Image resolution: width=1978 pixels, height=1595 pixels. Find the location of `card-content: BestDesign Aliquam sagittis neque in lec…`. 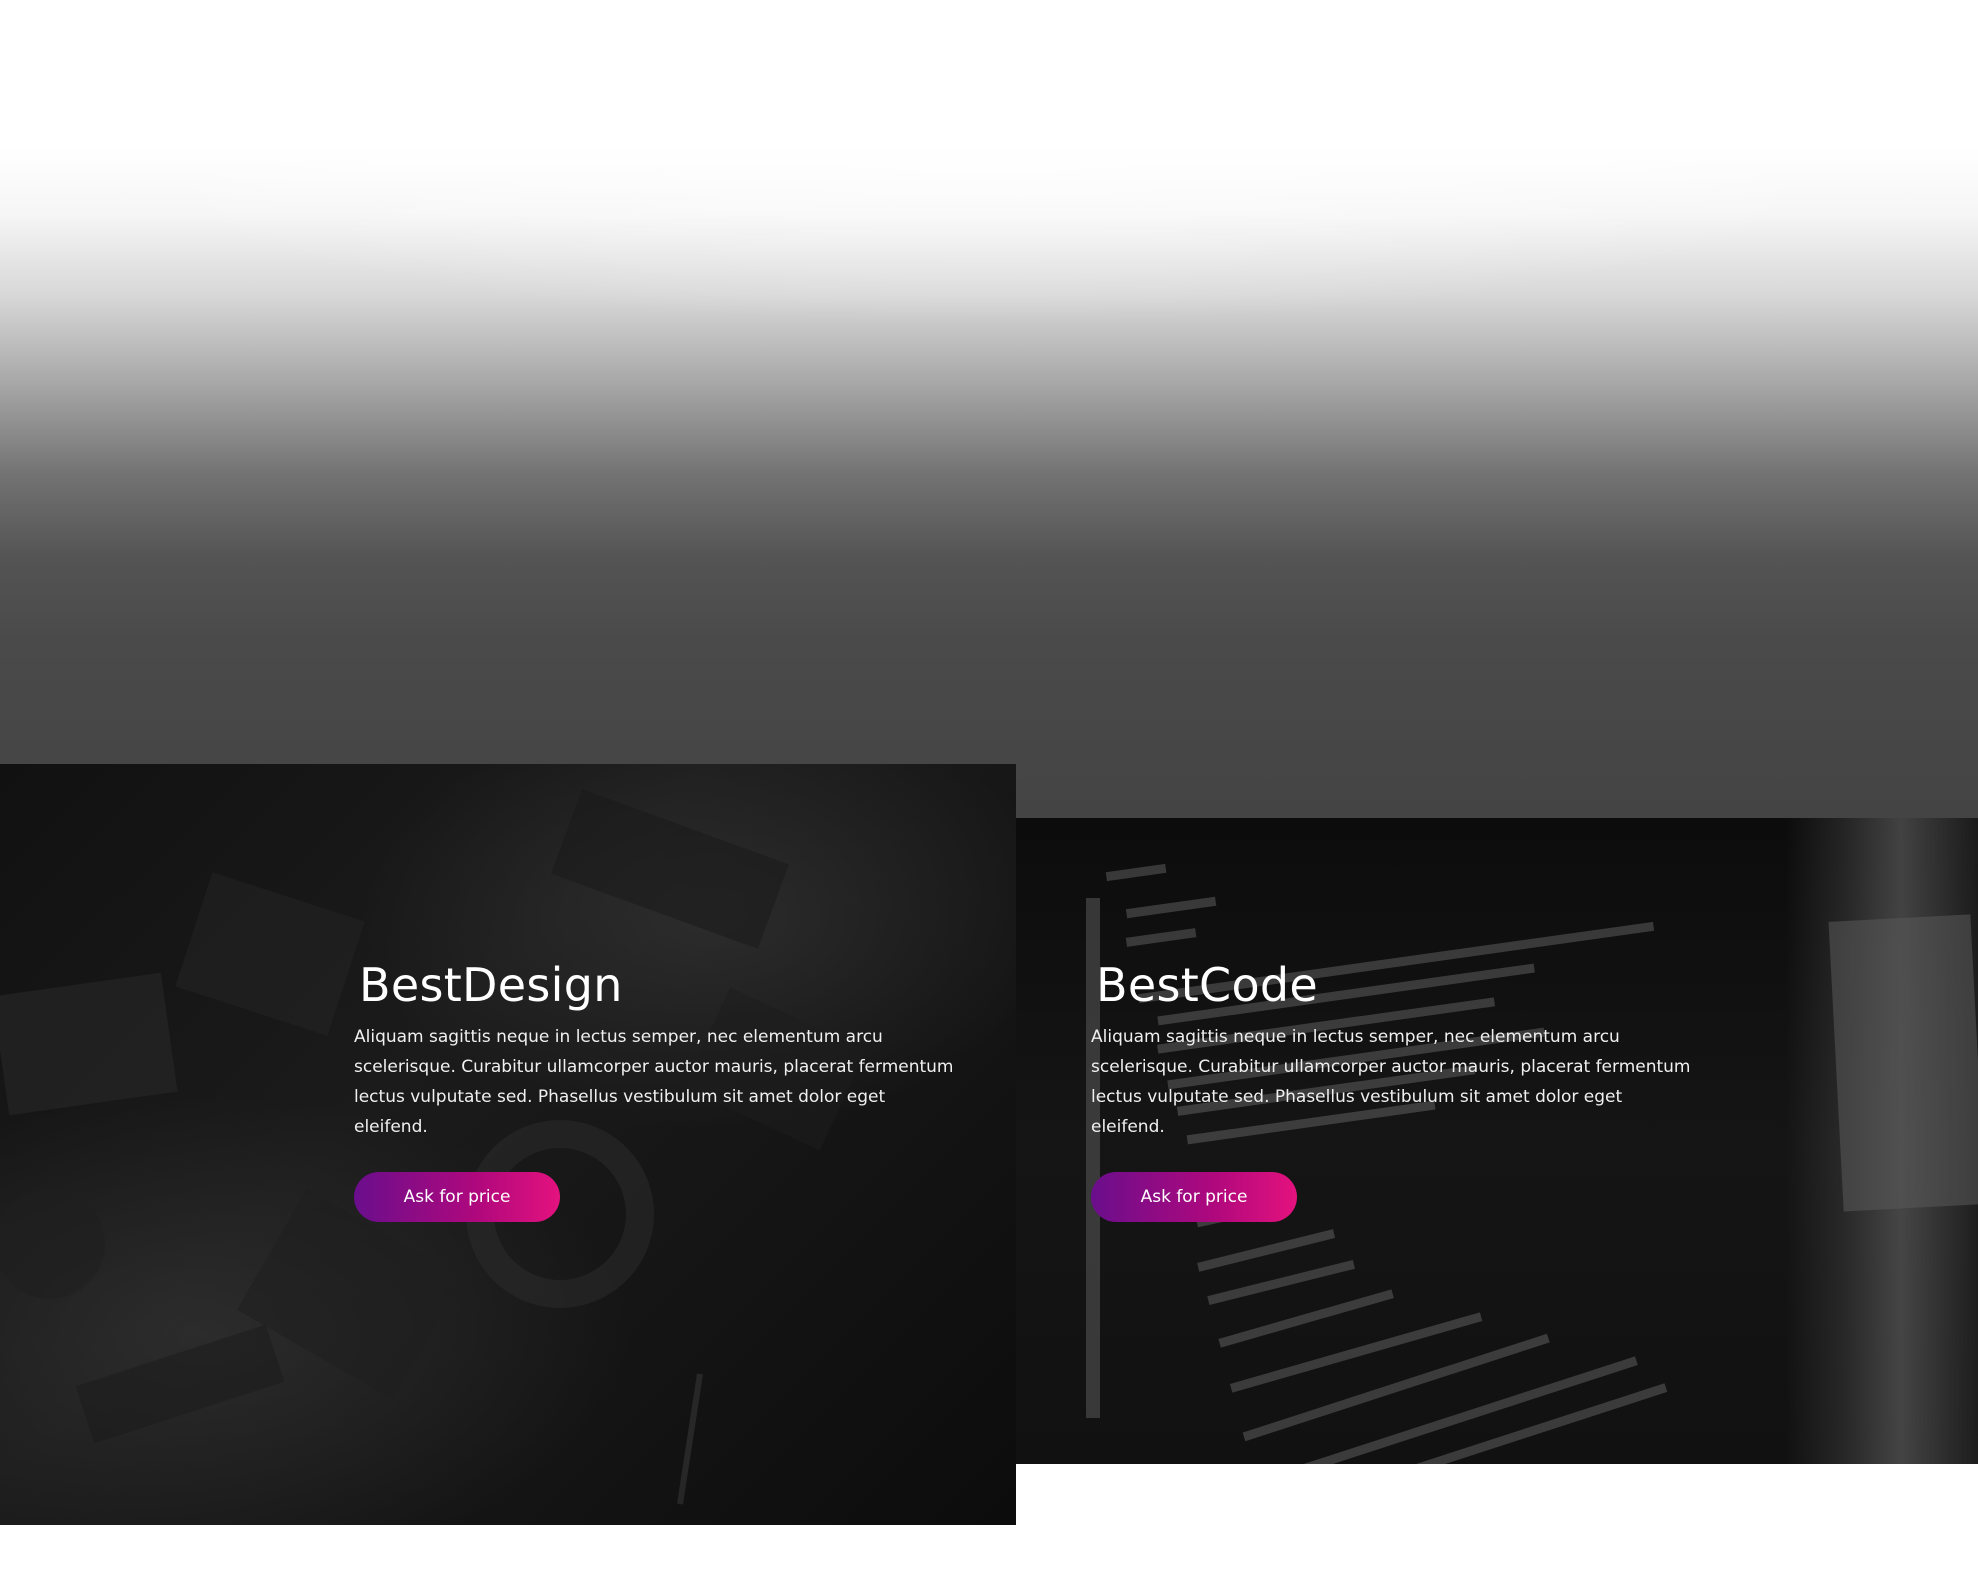

card-content: BestDesign Aliquam sagittis neque in lec… is located at coordinates (664, 1090).